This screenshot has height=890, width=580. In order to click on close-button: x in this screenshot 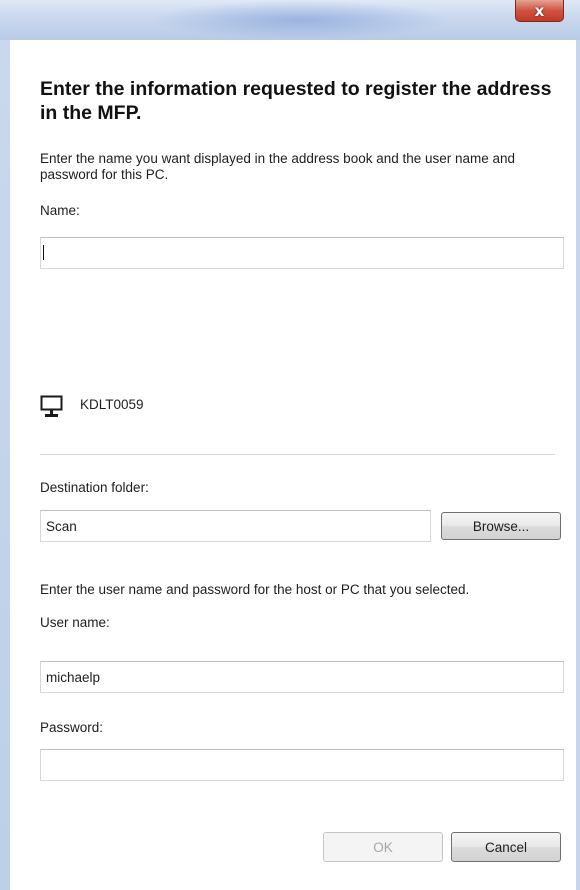, I will do `click(539, 11)`.